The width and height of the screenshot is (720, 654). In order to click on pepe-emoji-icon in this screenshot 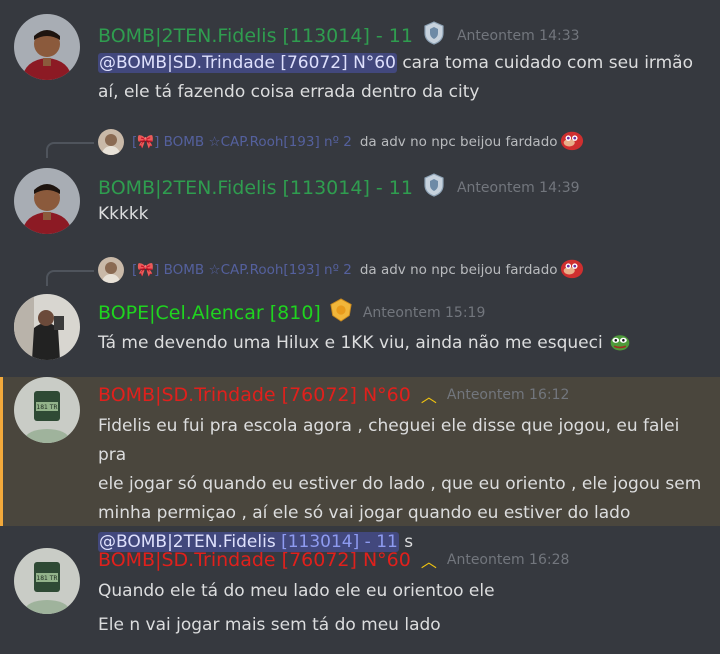, I will do `click(620, 347)`.